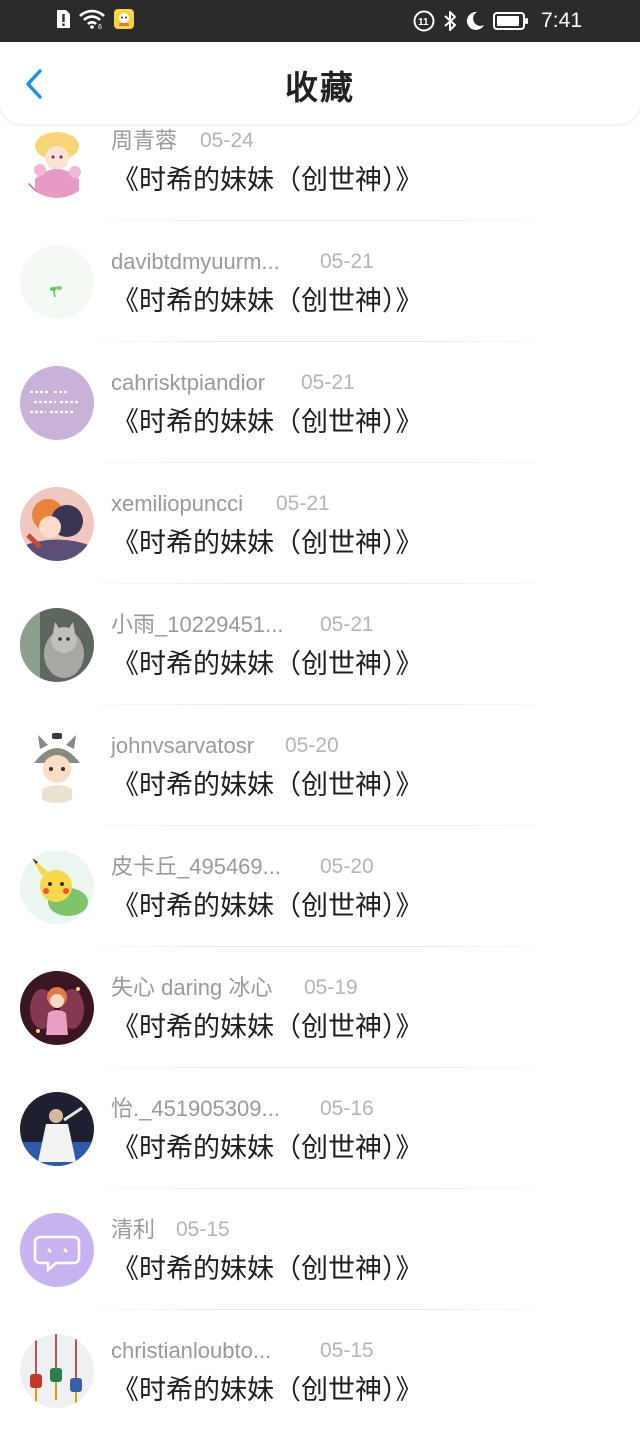 The width and height of the screenshot is (640, 1431). What do you see at coordinates (182, 746) in the screenshot?
I see `username: johnvsarvatosr` at bounding box center [182, 746].